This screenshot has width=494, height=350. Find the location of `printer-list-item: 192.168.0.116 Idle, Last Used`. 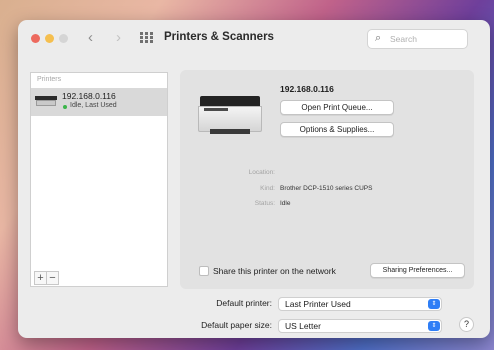

printer-list-item: 192.168.0.116 Idle, Last Used is located at coordinates (99, 102).